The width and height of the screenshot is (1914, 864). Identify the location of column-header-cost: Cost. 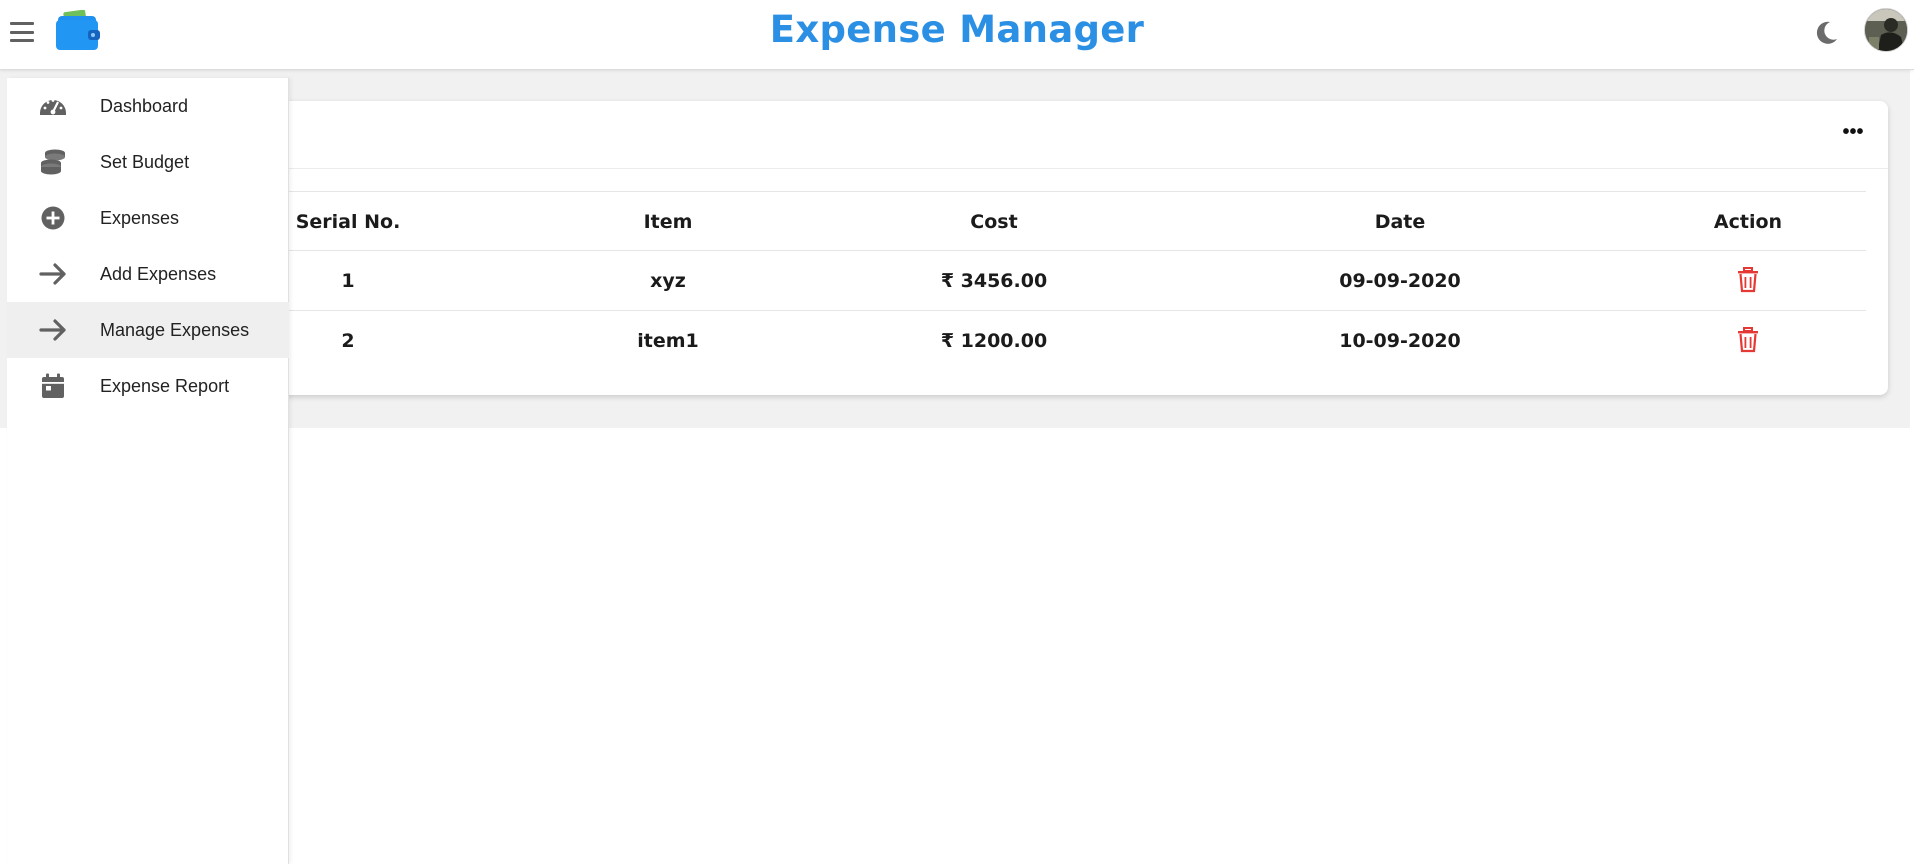
(994, 222).